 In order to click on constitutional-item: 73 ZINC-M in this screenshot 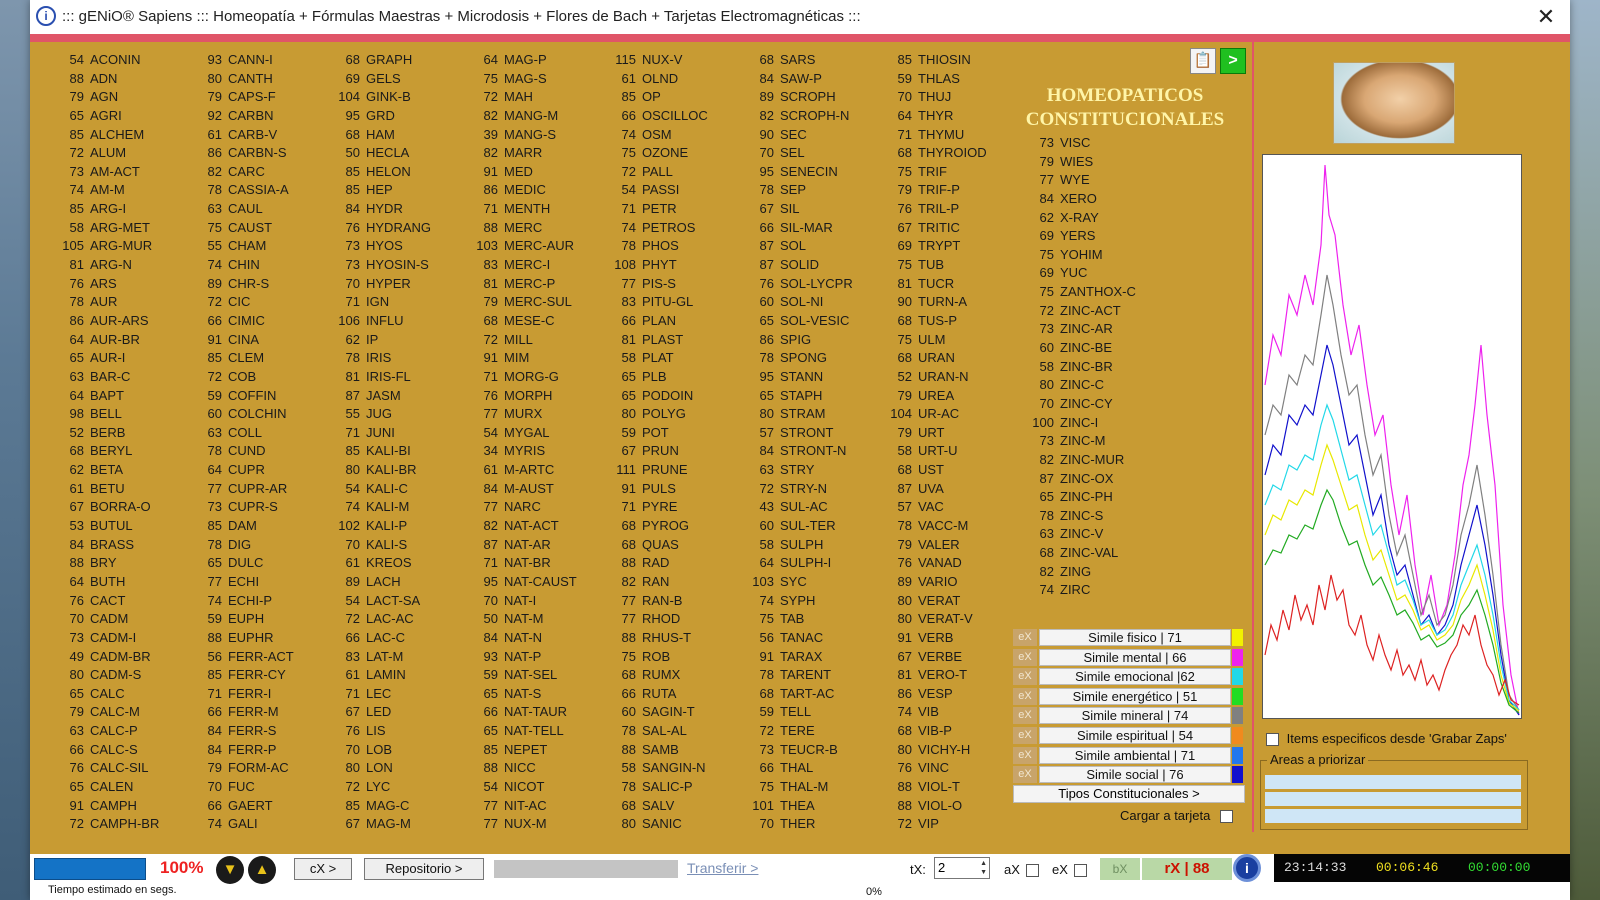, I will do `click(1110, 442)`.